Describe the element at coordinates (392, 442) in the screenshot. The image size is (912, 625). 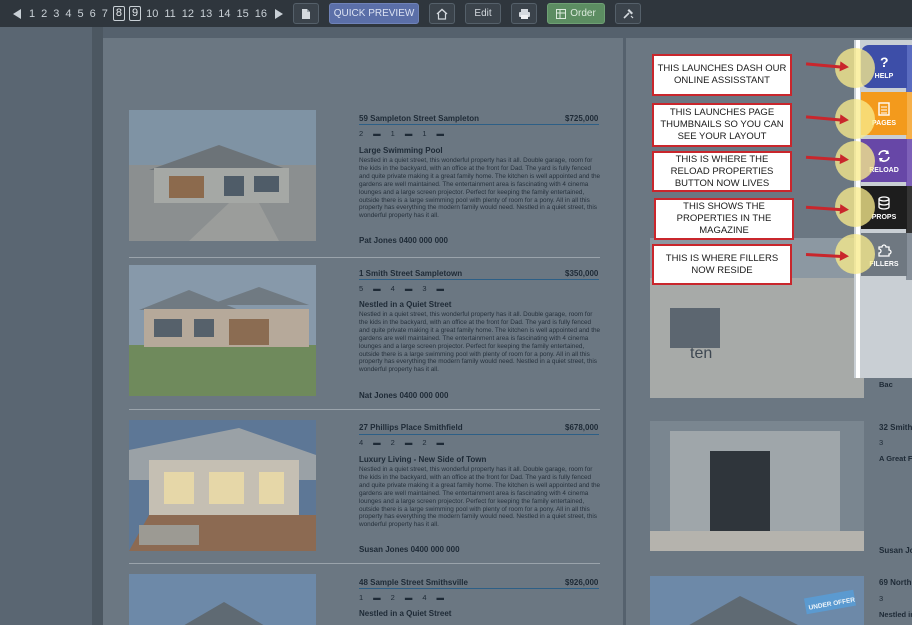
I see `bath-count: 2` at that location.